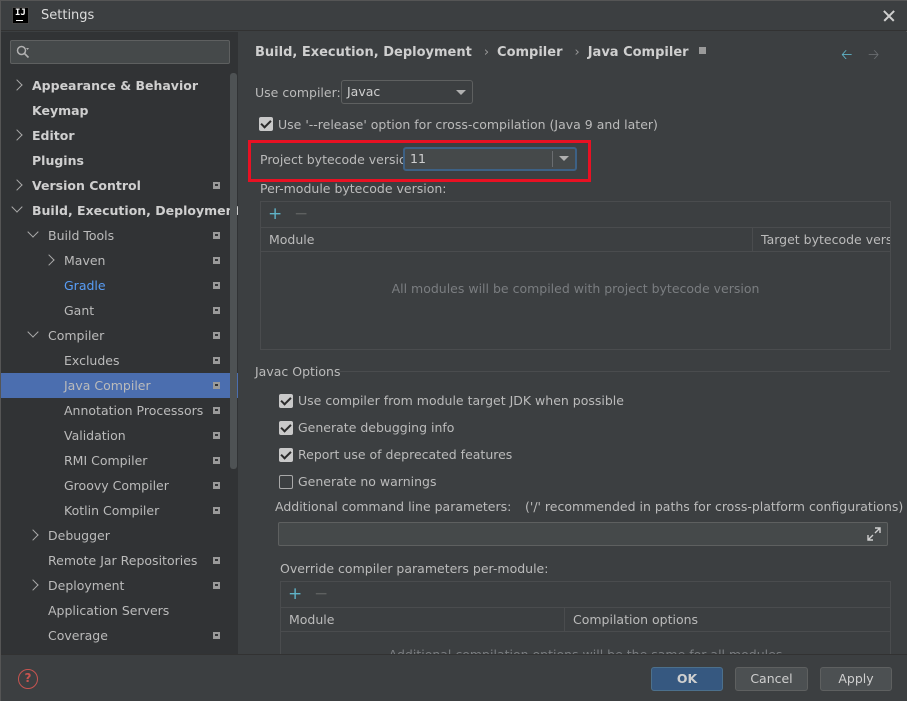 Image resolution: width=907 pixels, height=701 pixels. I want to click on sidebar-item-label: Appearance & Behavior, so click(115, 85).